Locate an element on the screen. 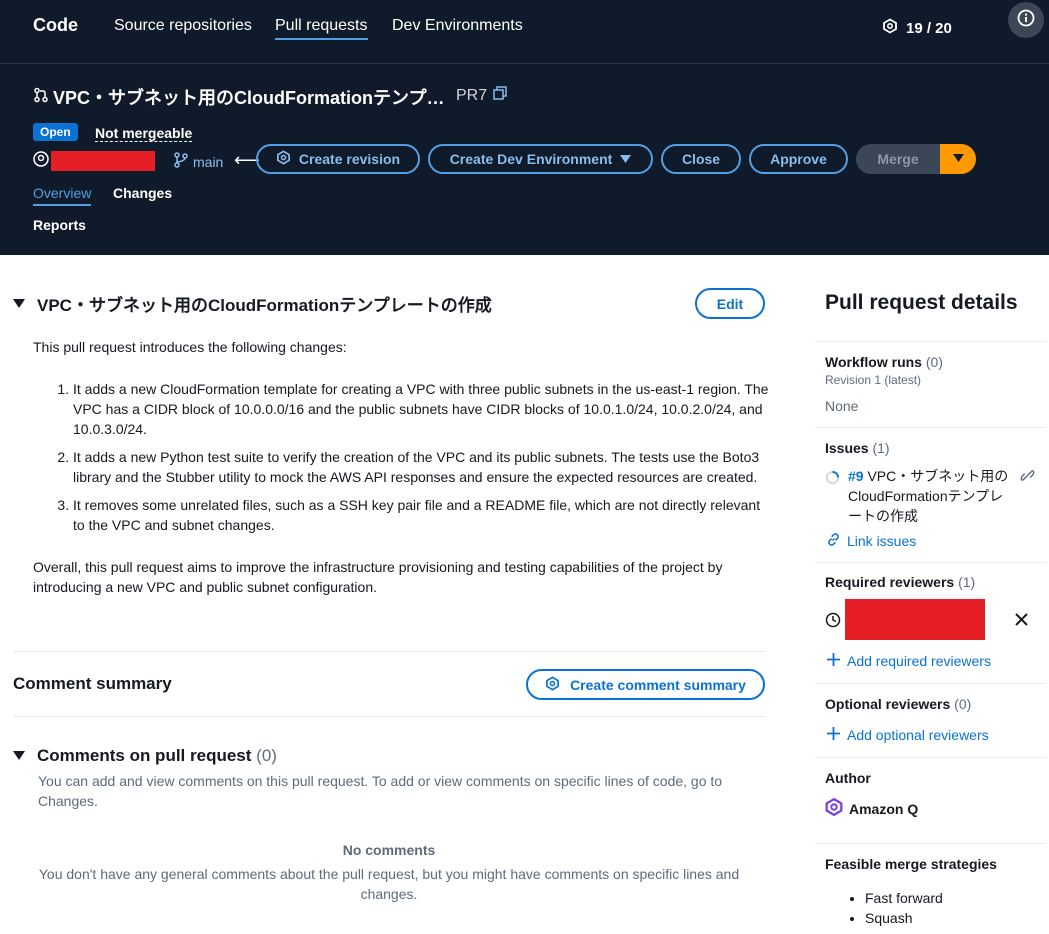 The width and height of the screenshot is (1049, 934). usage-counter: 19 / 20 is located at coordinates (917, 28).